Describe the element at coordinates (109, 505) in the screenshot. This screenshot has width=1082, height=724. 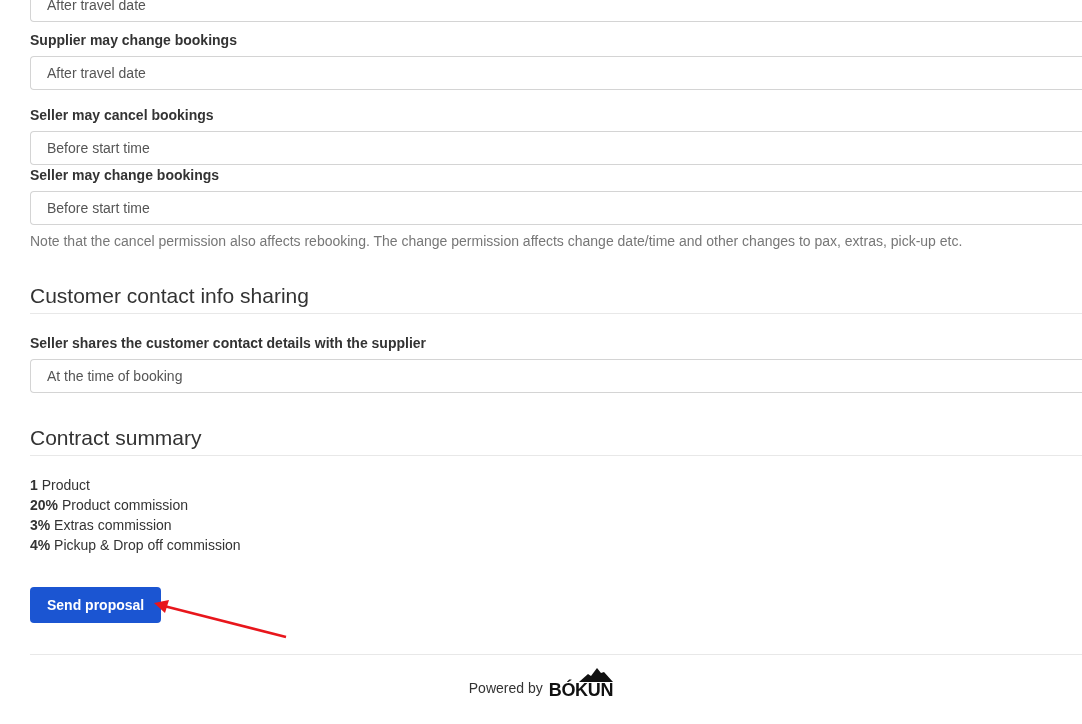
I see `summary-line: 20% Product commission` at that location.